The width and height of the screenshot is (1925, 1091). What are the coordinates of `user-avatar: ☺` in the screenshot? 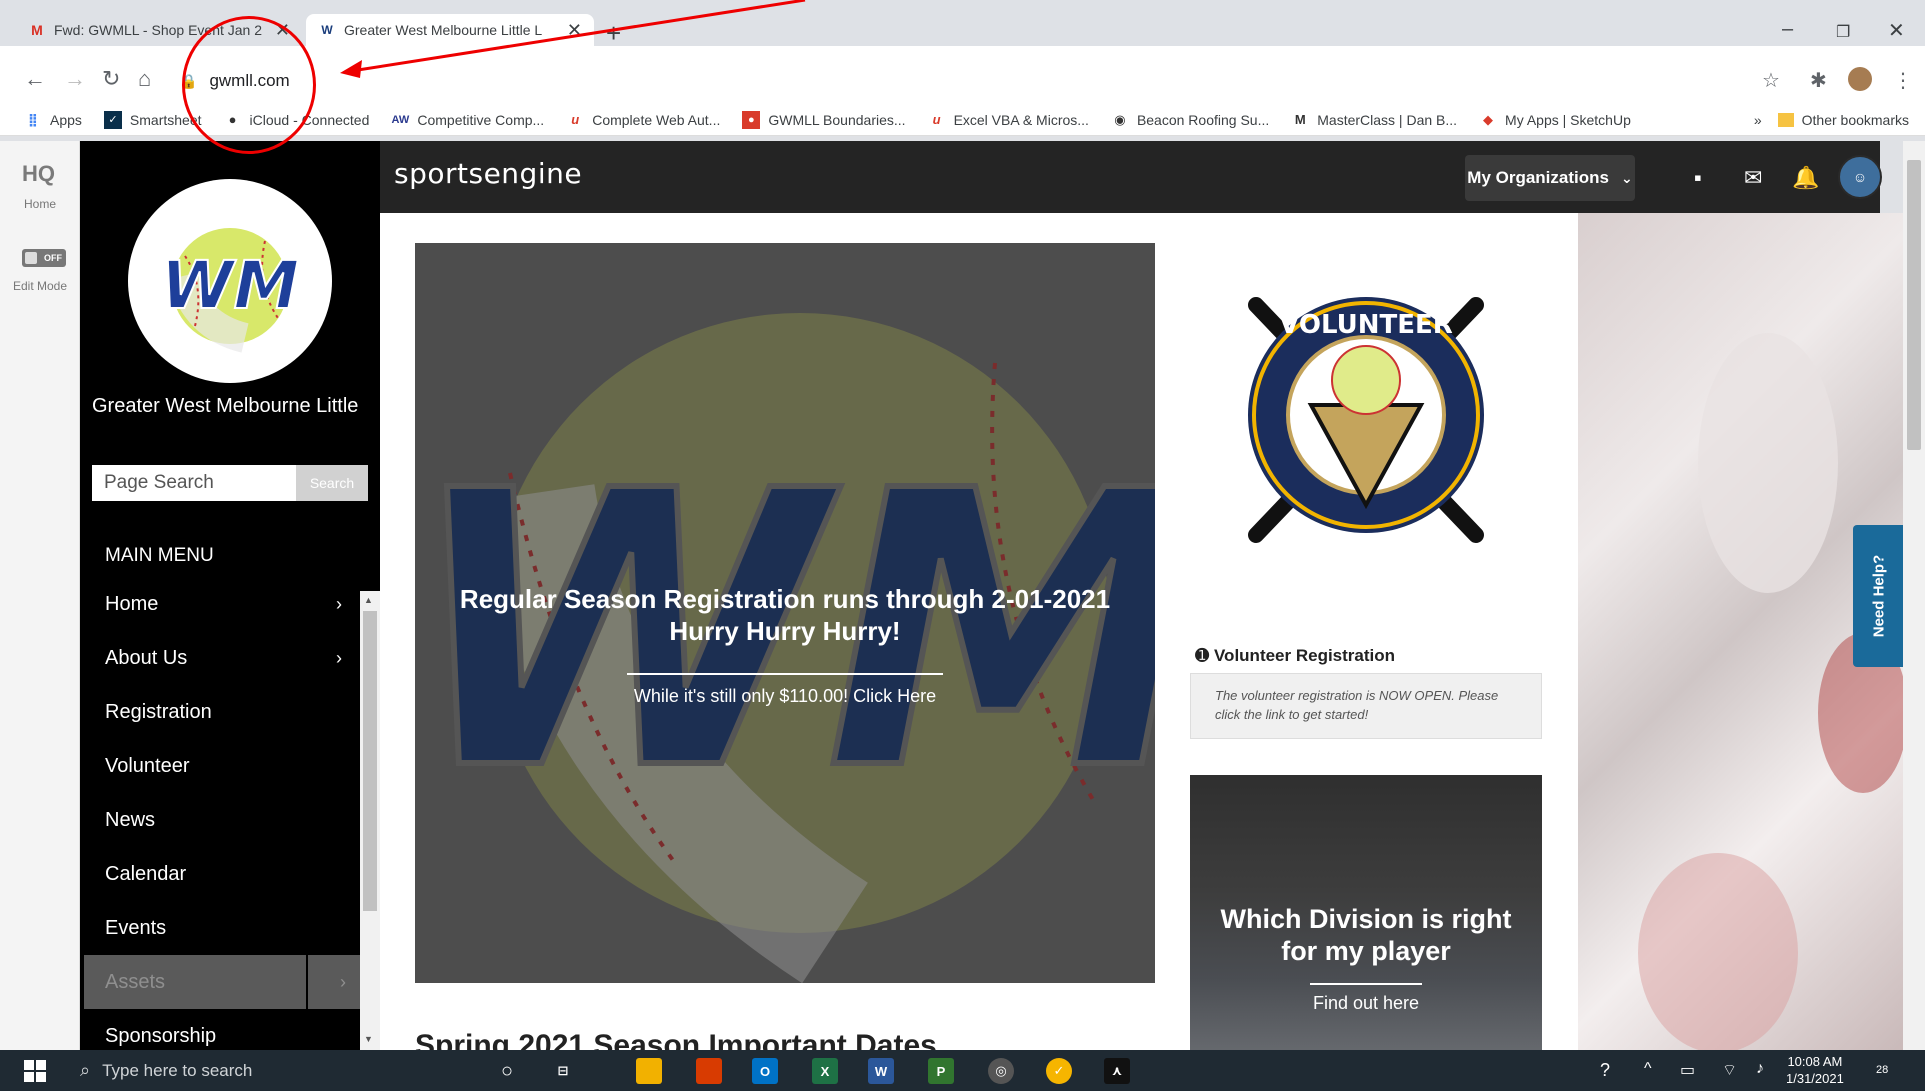 It's located at (1860, 177).